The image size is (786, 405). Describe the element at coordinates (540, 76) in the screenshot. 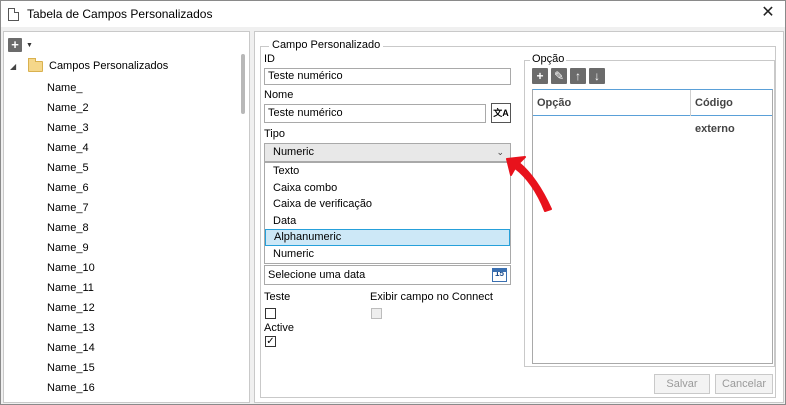

I see `add-option-button: +` at that location.